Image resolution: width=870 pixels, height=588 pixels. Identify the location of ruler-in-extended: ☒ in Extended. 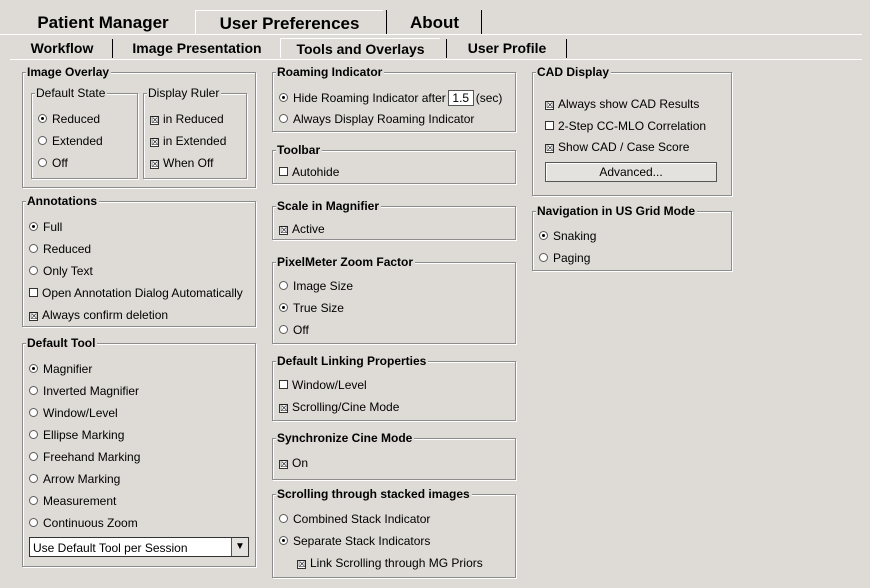
(188, 141).